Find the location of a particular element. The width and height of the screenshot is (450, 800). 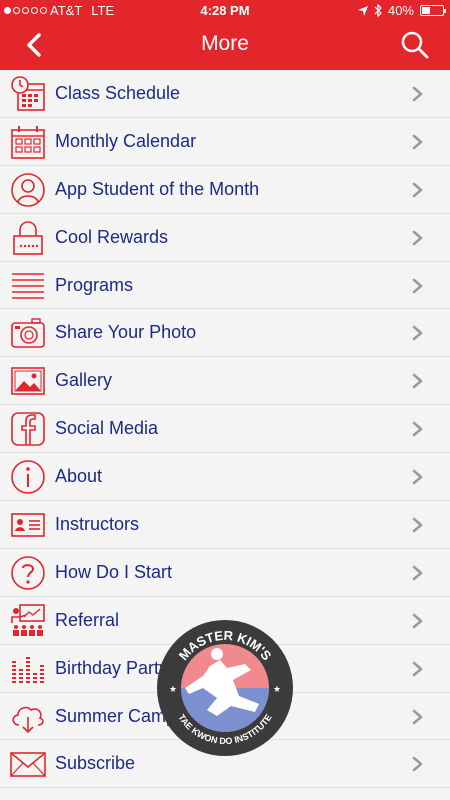

menu-item-label: App Student of the Month is located at coordinates (157, 188).